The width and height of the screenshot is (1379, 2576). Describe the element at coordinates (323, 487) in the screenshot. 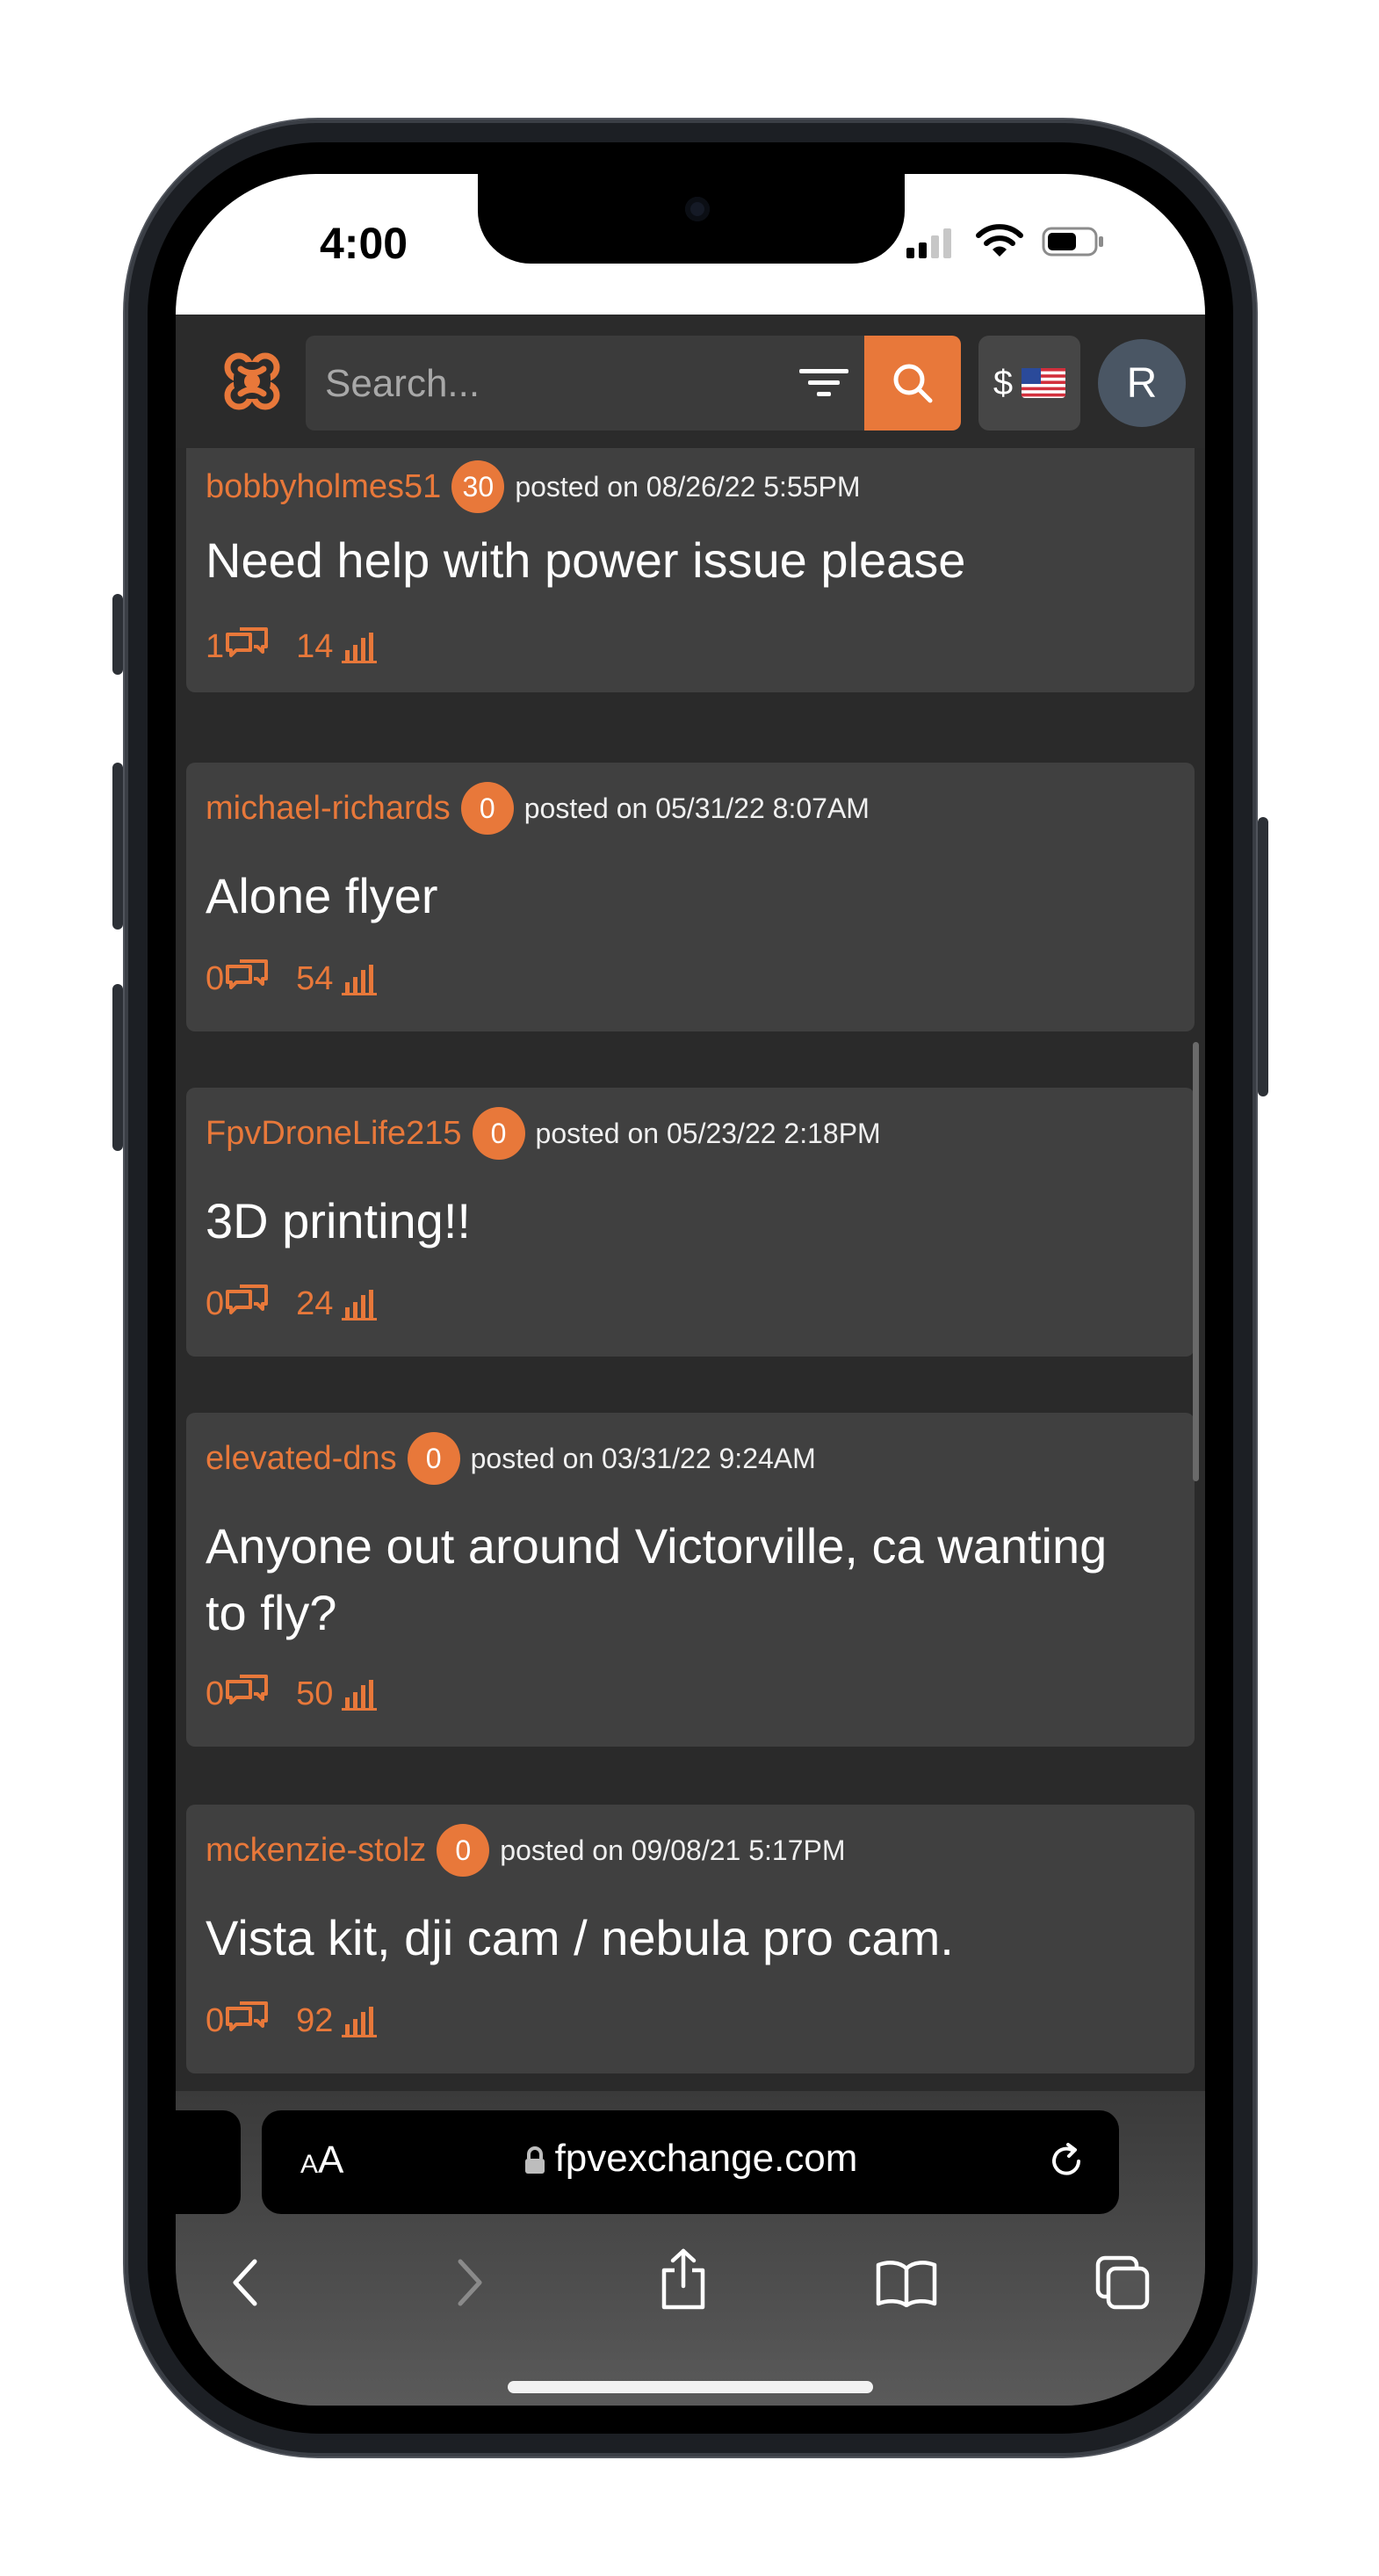

I see `post-username: bobbyholmes51` at that location.